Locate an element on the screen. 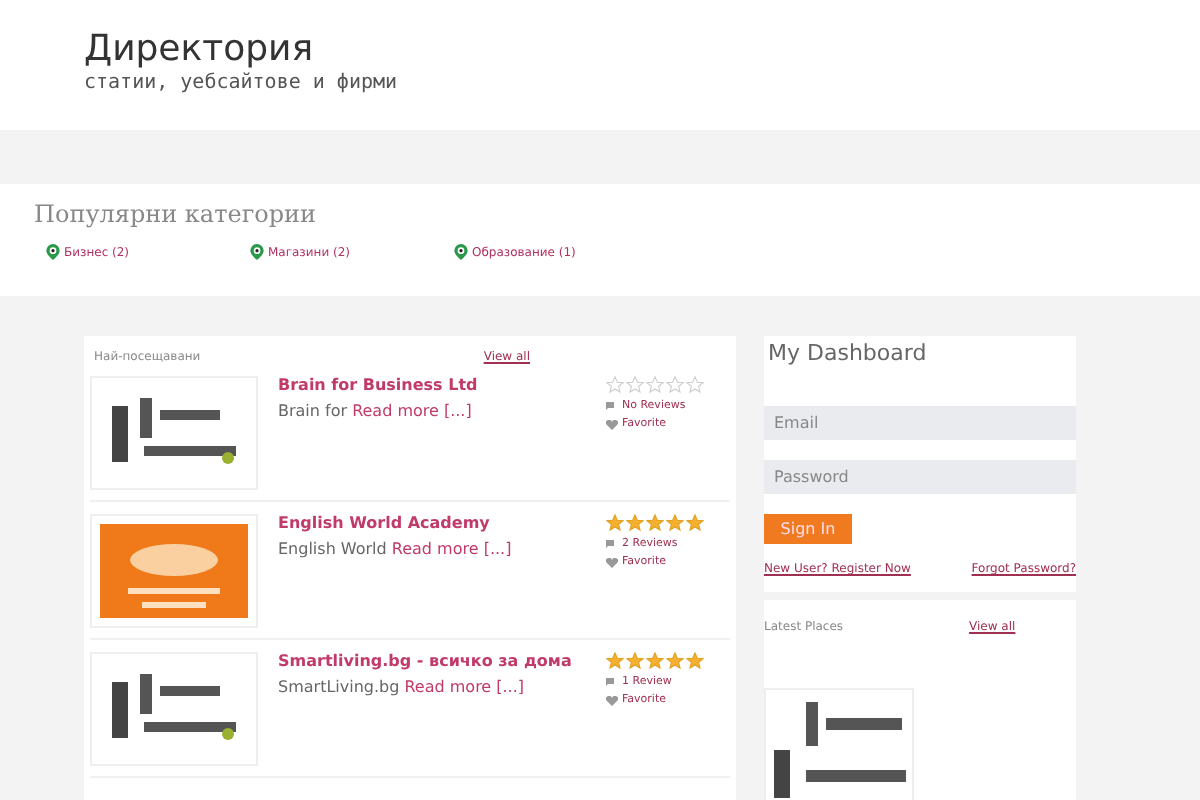  site-tagline: статии, уебсайтове и фирми is located at coordinates (242, 83).